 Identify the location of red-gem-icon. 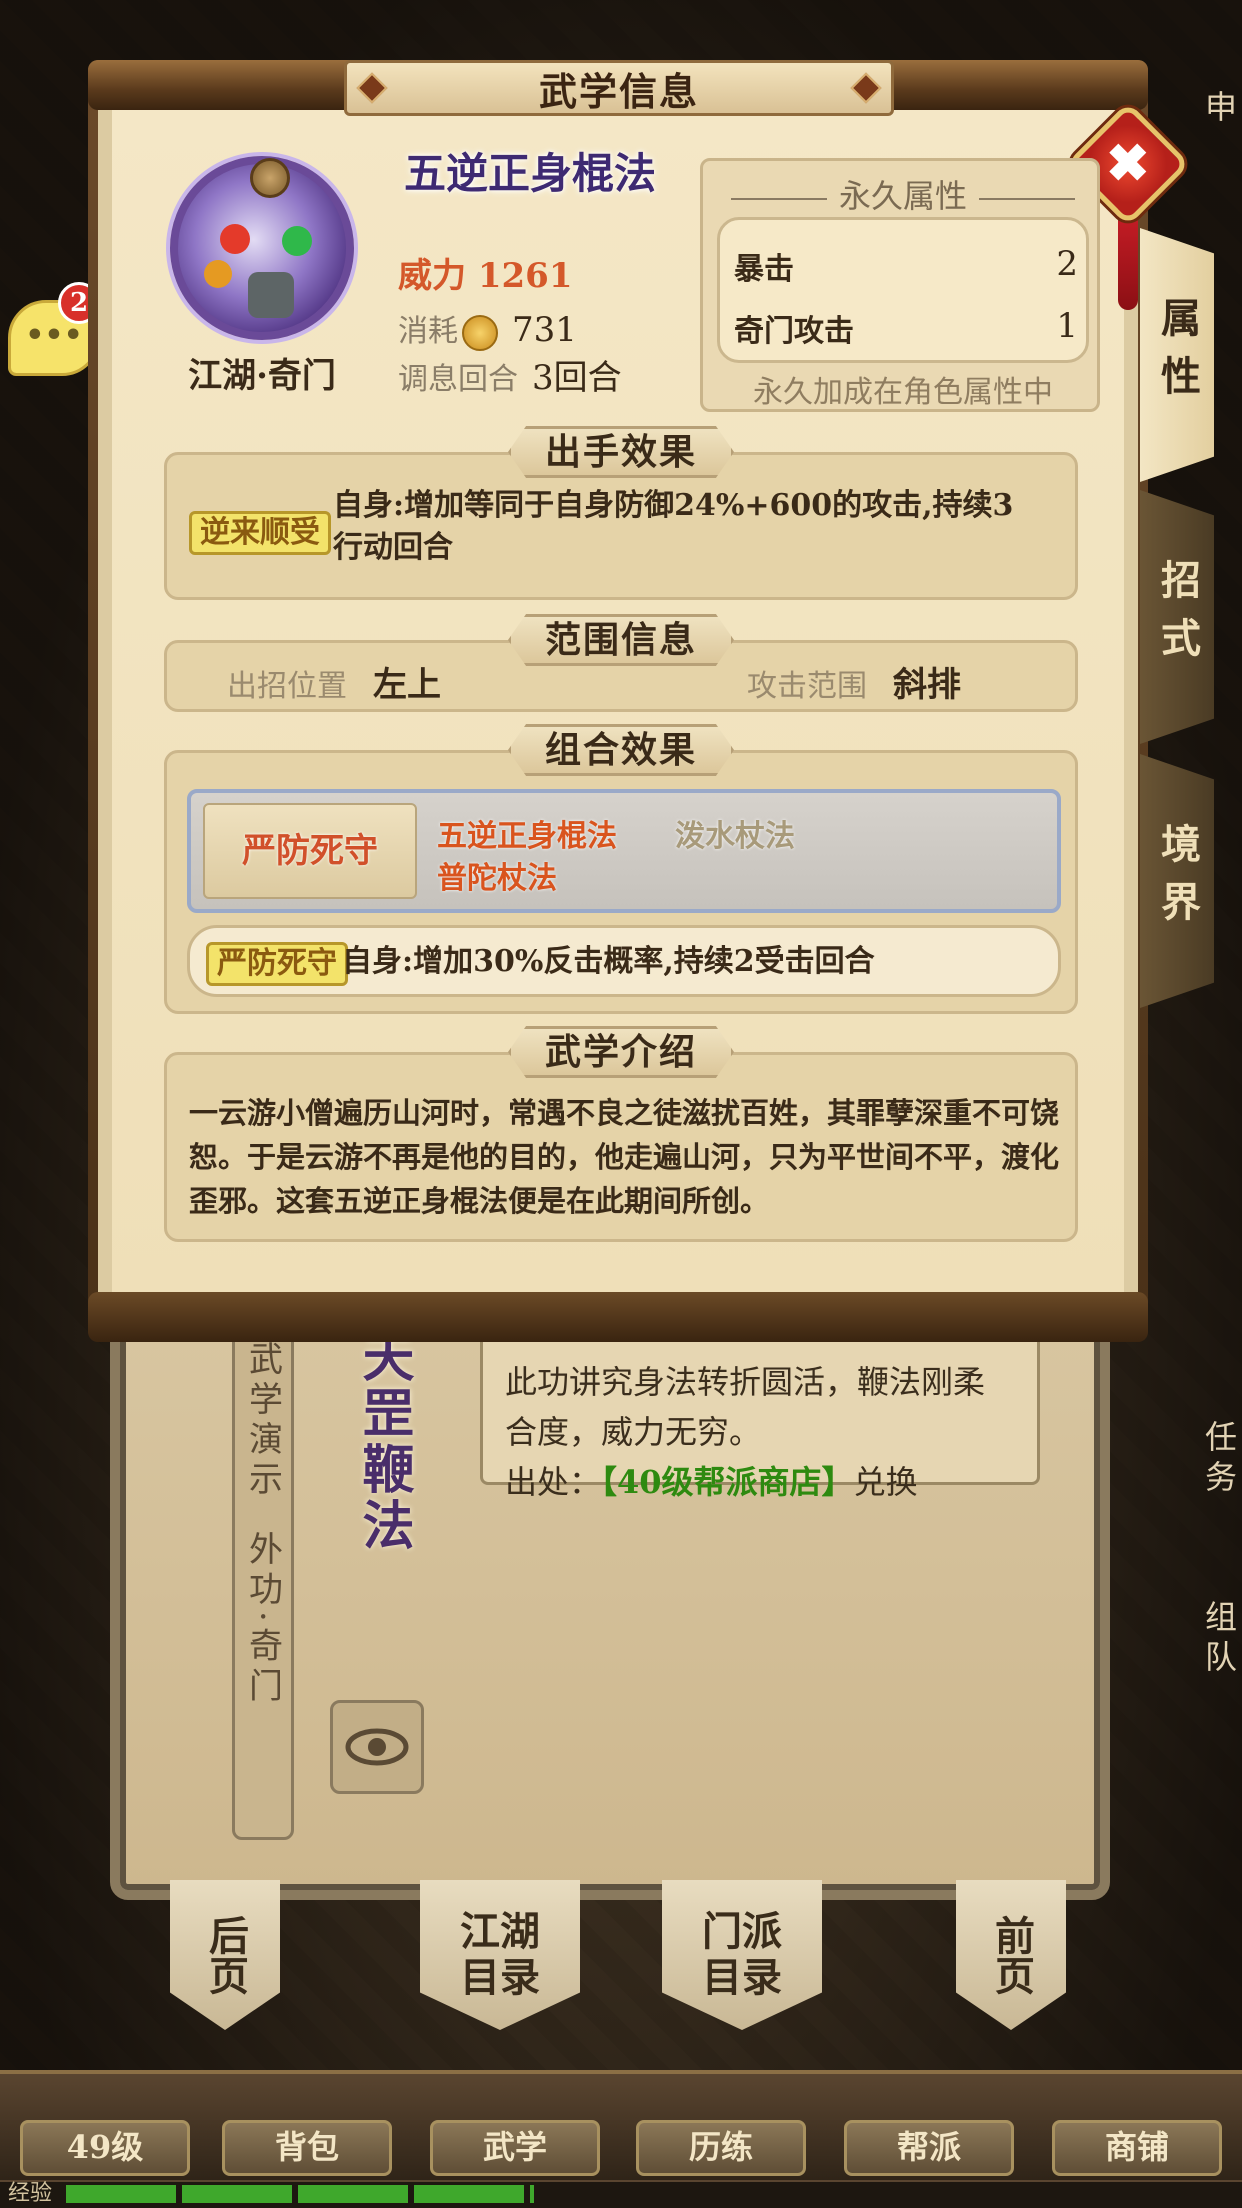
(235, 239).